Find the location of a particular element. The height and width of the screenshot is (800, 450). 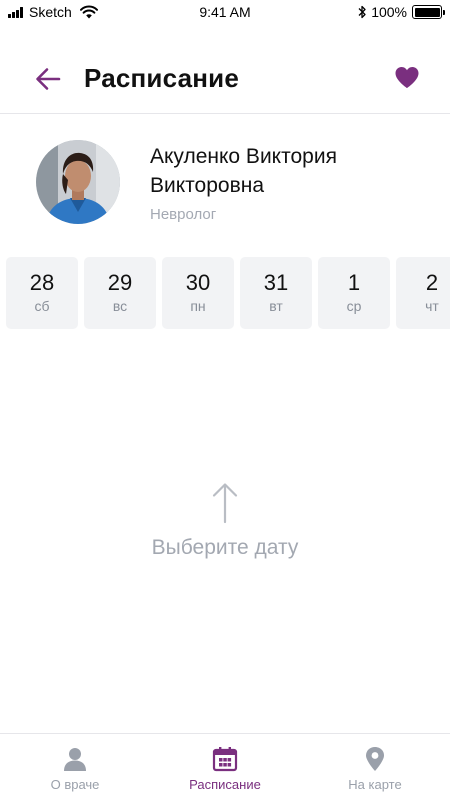

arrow-up-icon is located at coordinates (225, 503).